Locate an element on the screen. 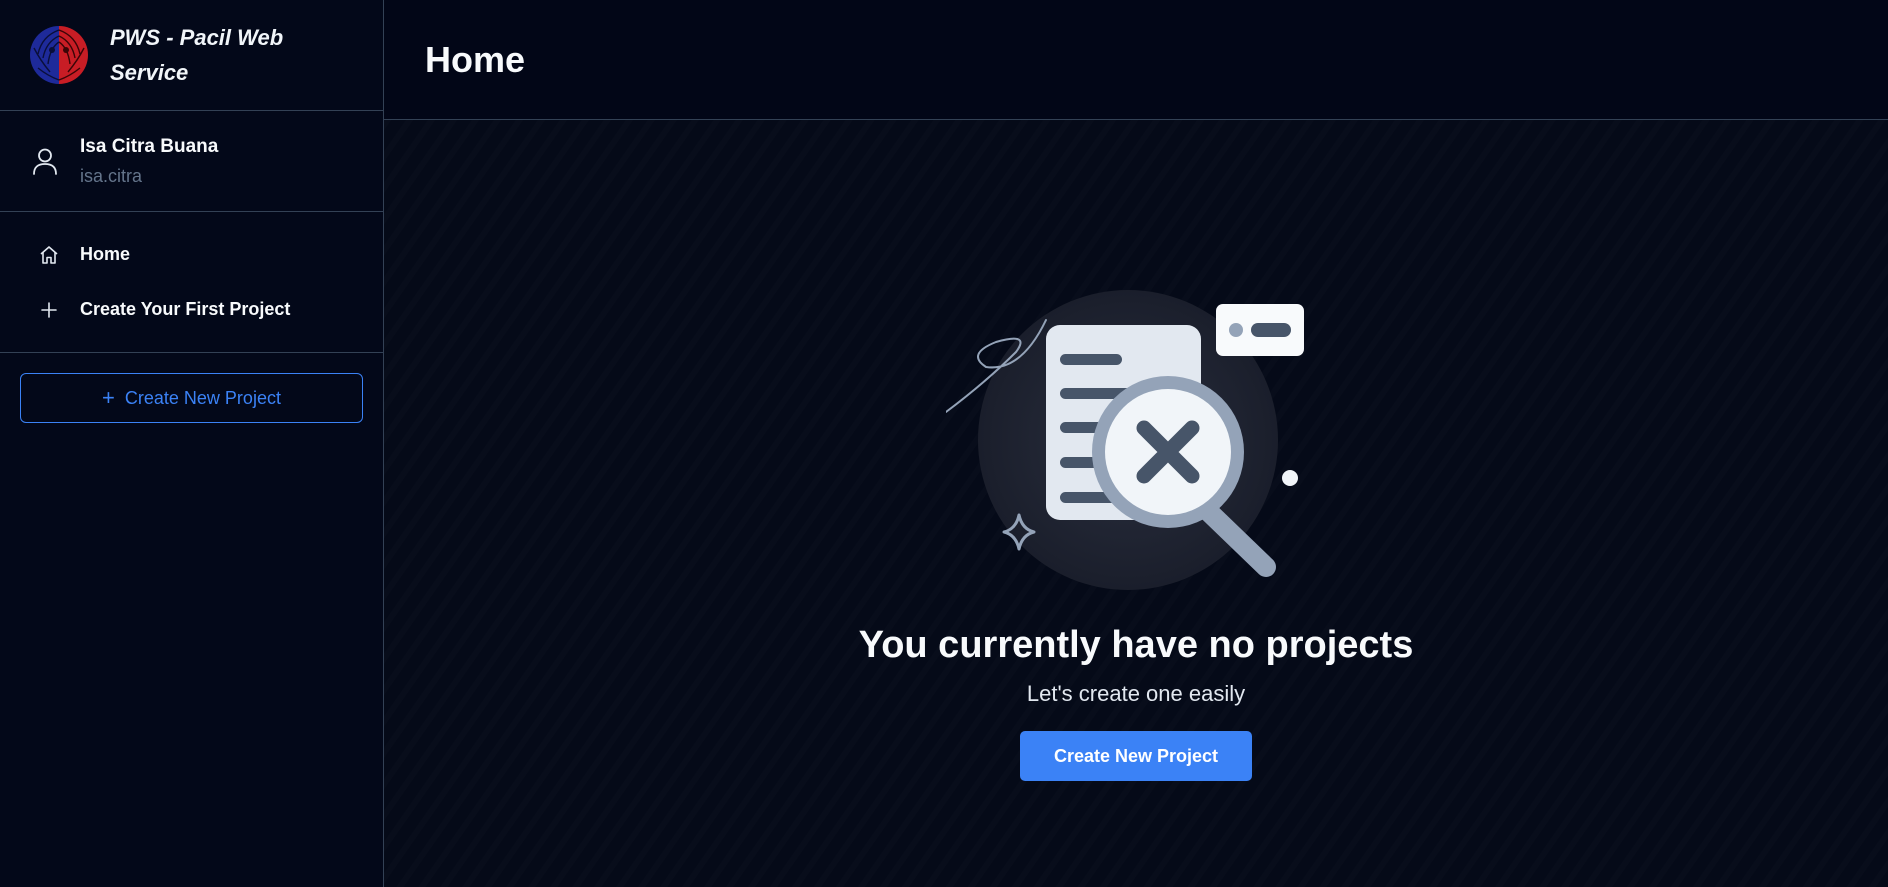  sidebar-cta-container: + Create New Project is located at coordinates (191, 398).